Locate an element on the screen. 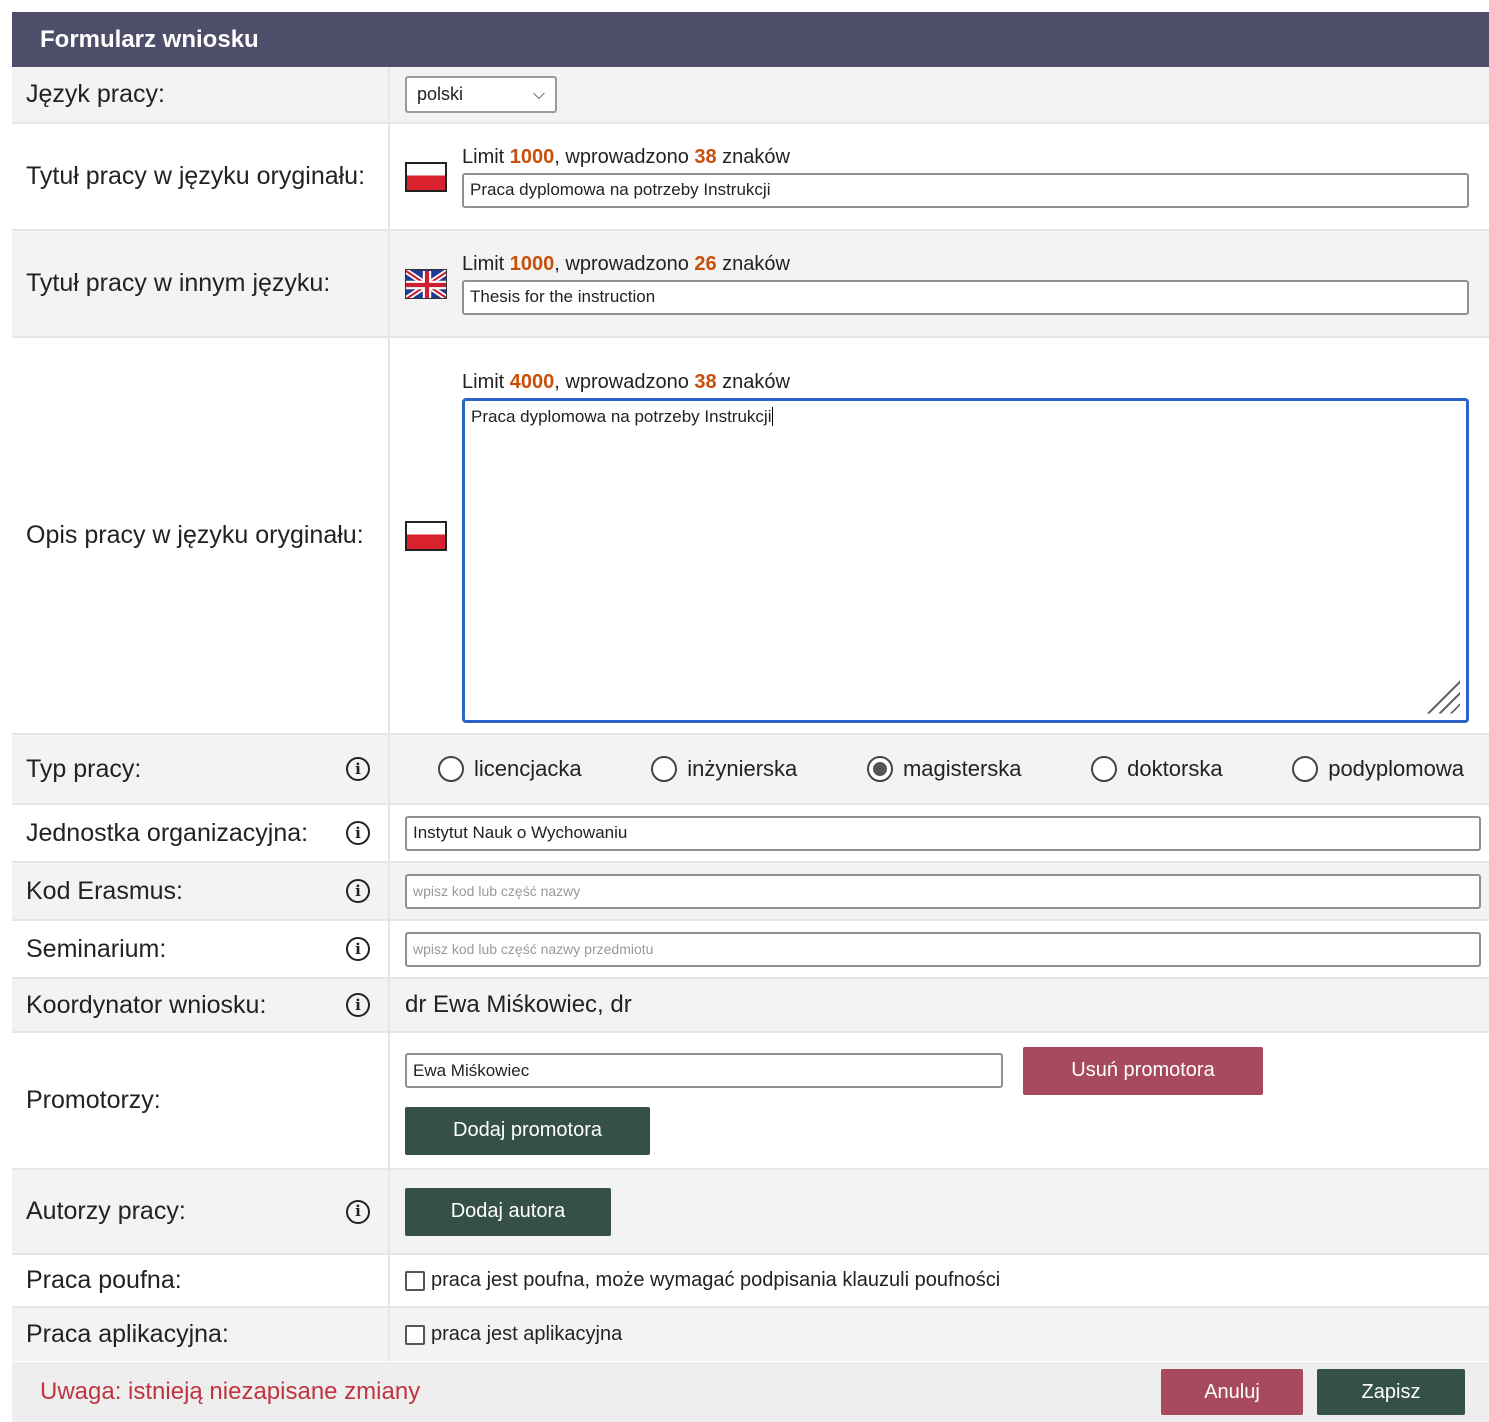  radio-podyplomowa: podyplomowa is located at coordinates (1378, 769).